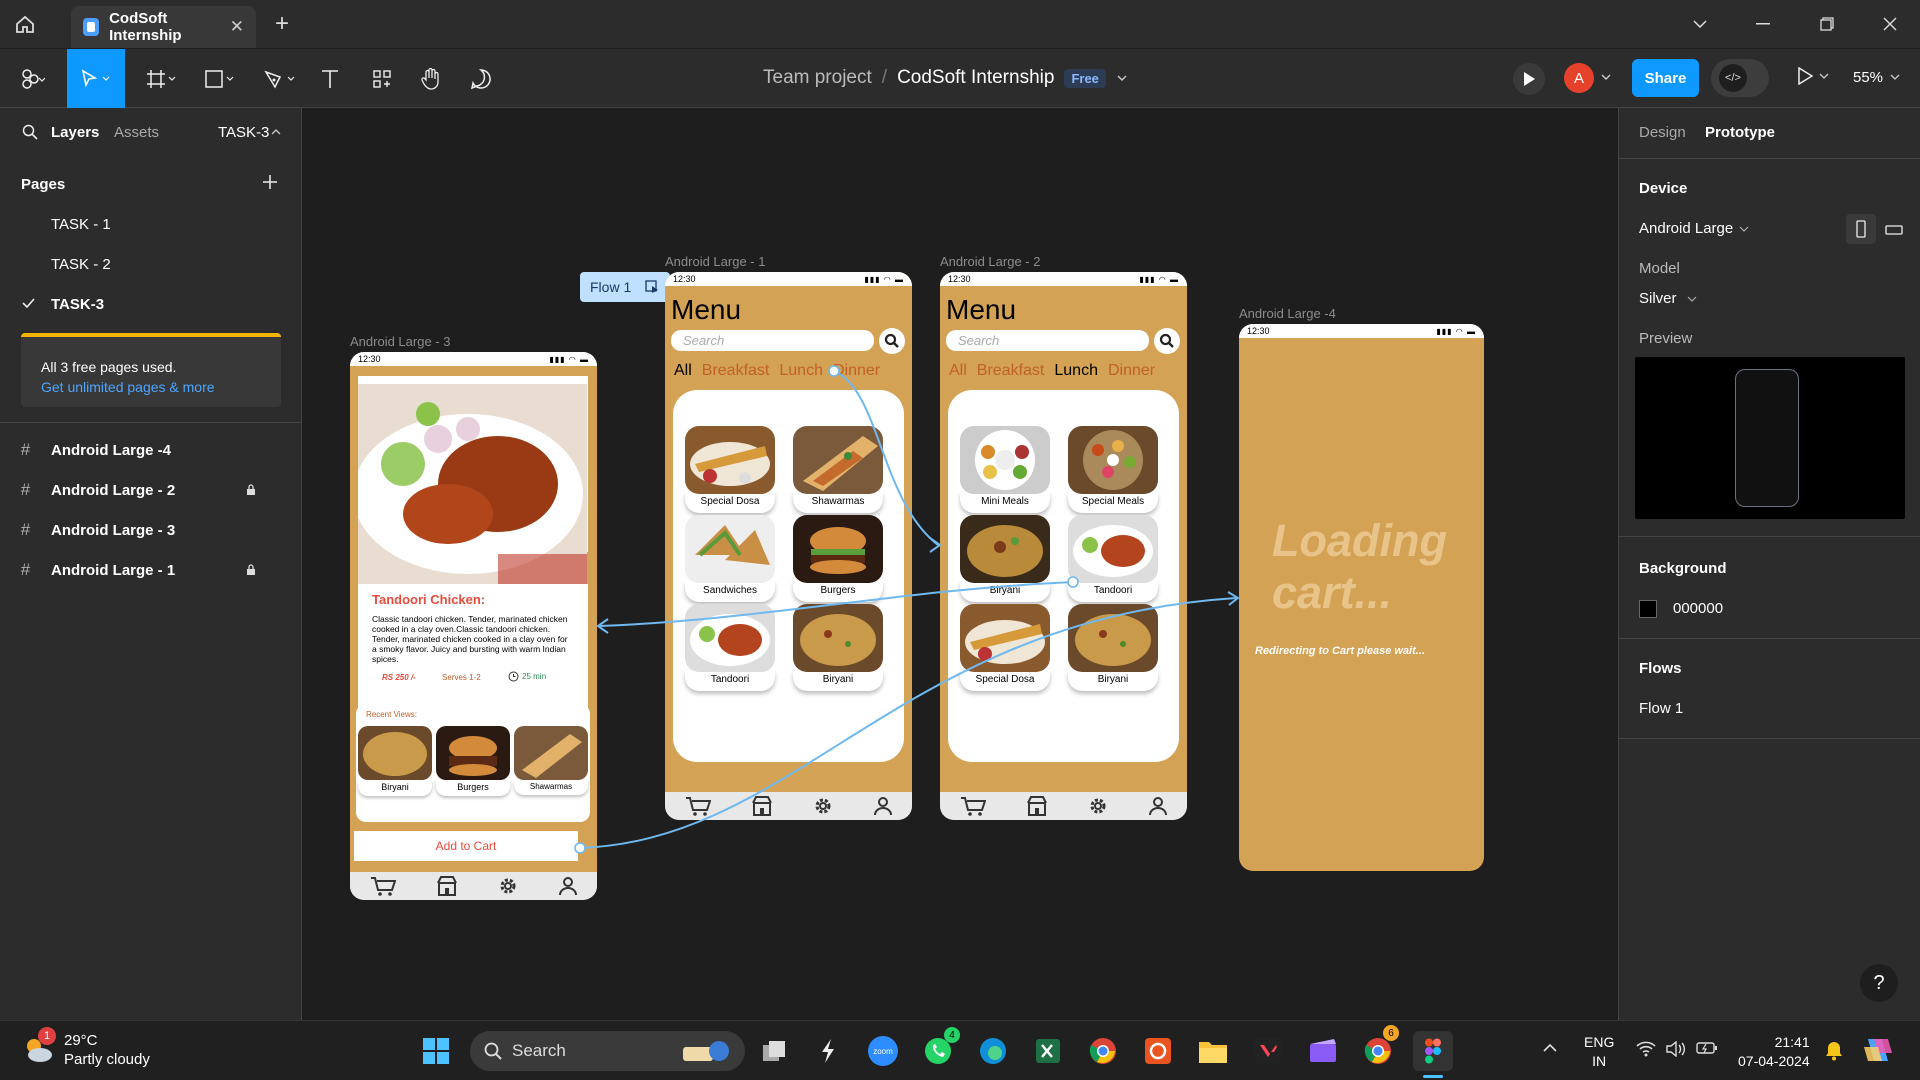 The width and height of the screenshot is (1920, 1080). I want to click on device-chevron-icon, so click(1744, 229).